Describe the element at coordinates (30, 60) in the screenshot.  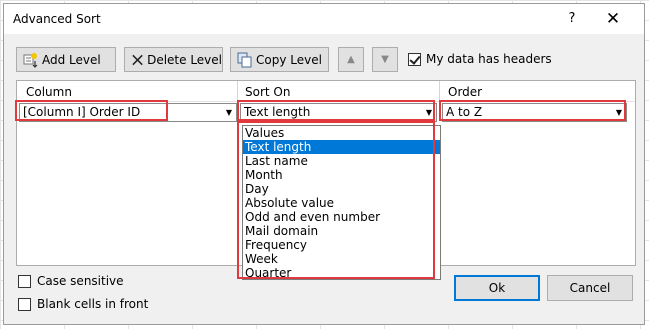
I see `add-level-icon` at that location.